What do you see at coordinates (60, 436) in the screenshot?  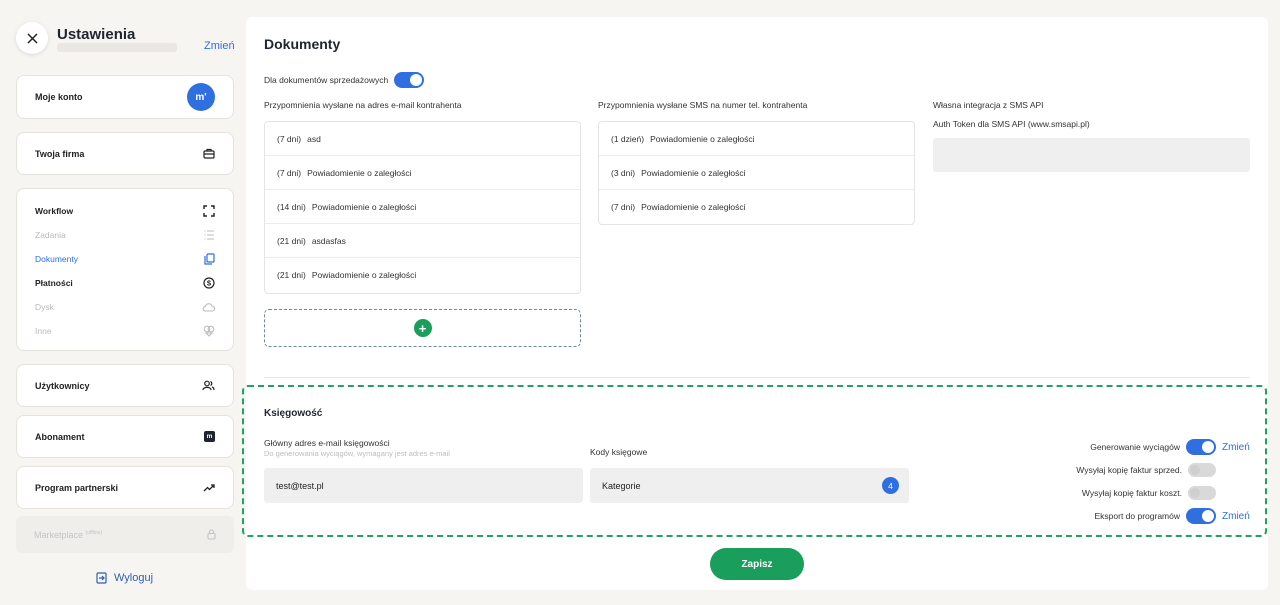 I see `sidebar-item-label: Abonament` at bounding box center [60, 436].